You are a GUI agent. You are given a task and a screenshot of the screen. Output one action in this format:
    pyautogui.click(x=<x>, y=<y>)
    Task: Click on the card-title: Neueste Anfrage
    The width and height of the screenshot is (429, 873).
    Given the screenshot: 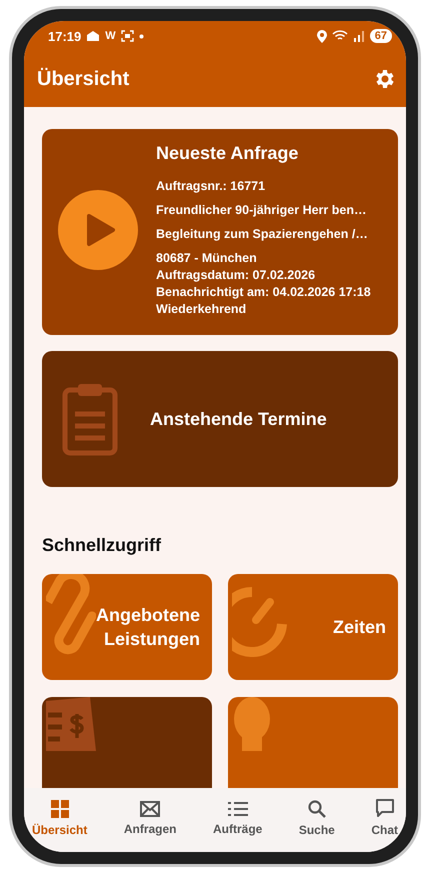 What is the action you would take?
    pyautogui.click(x=228, y=153)
    